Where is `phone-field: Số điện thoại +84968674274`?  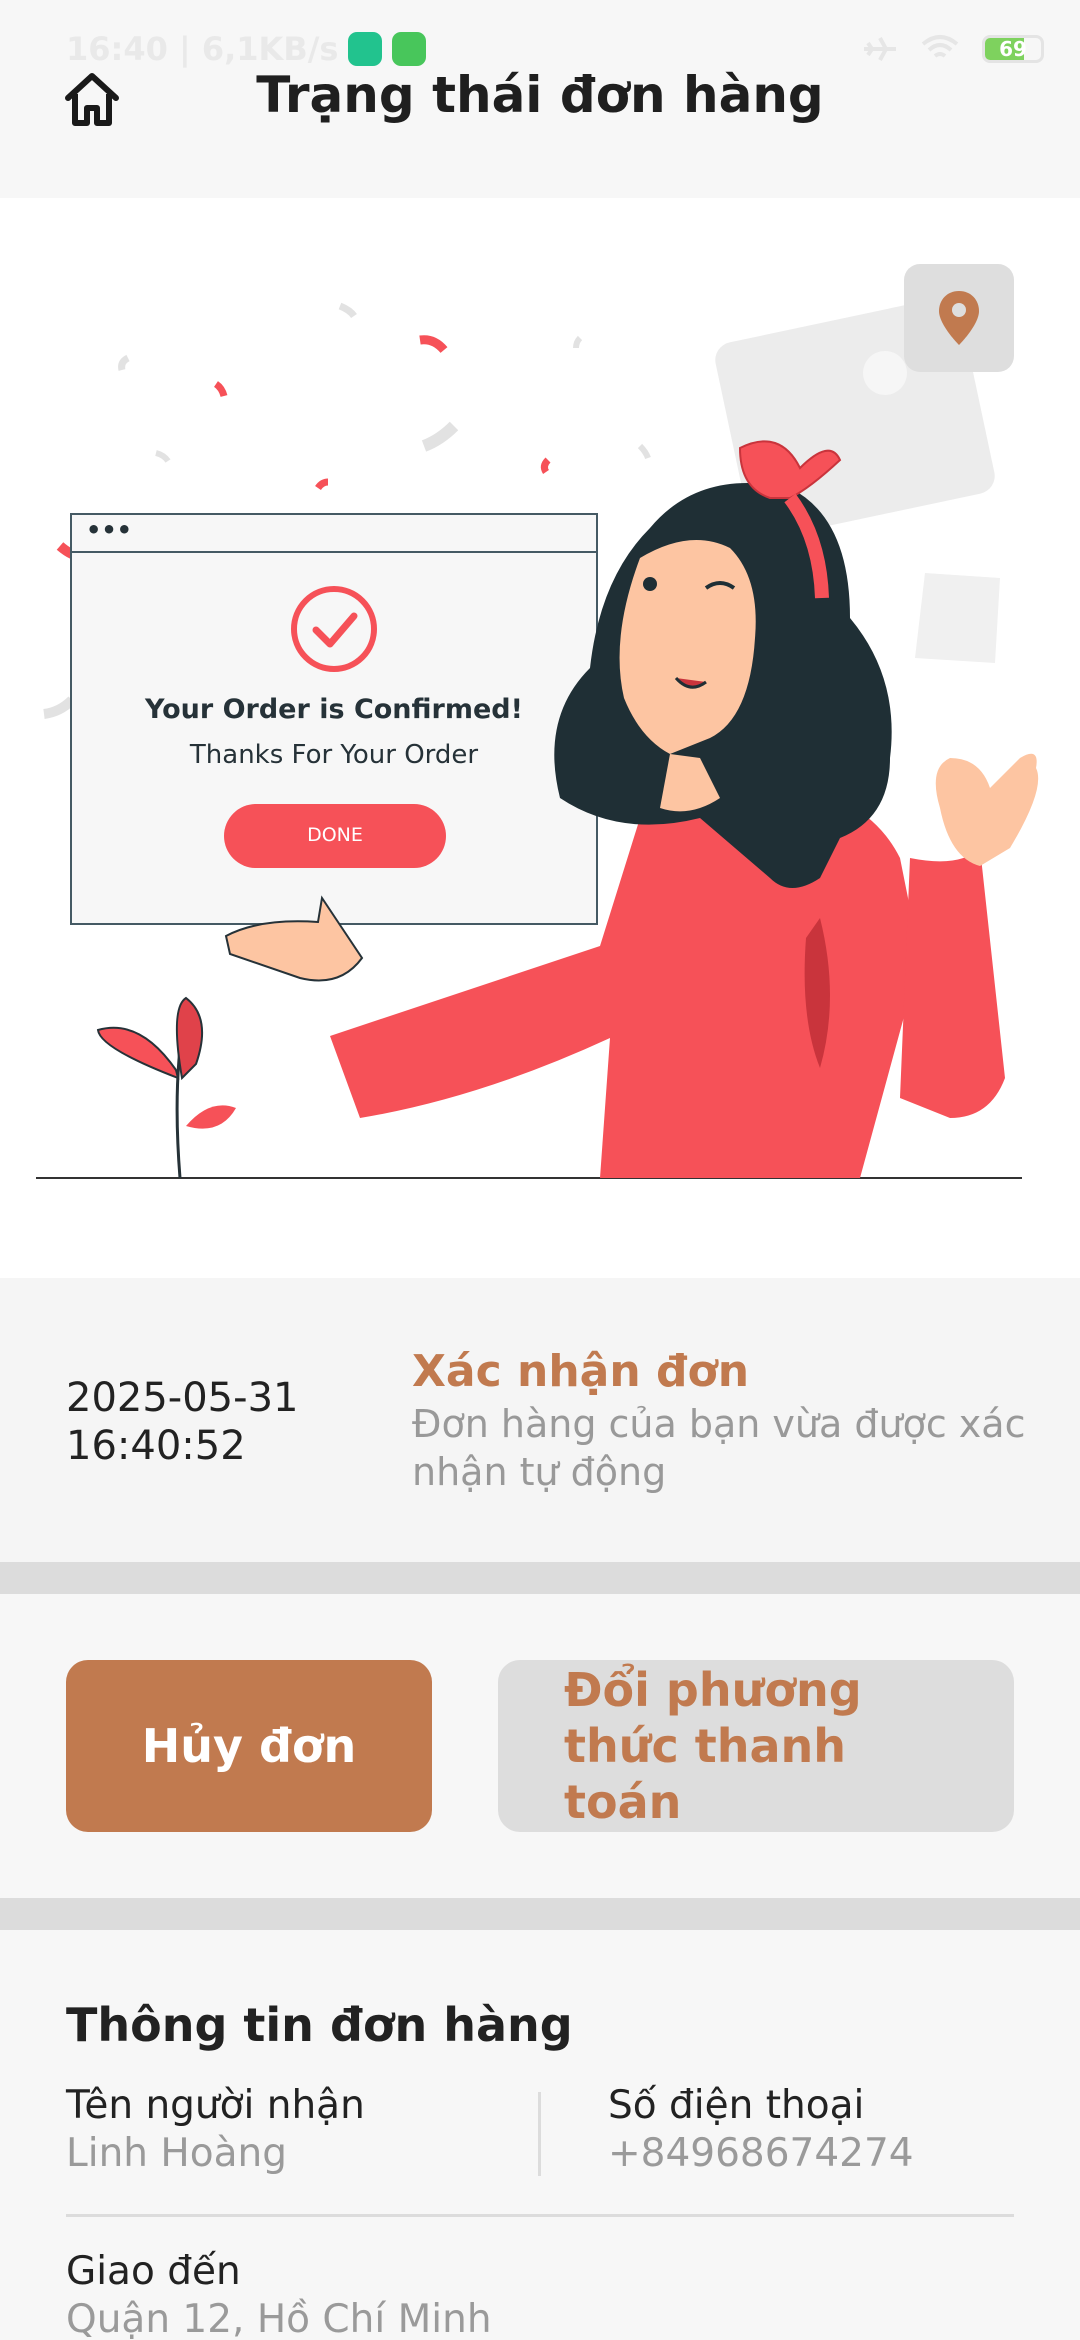 phone-field: Số điện thoại +84968674274 is located at coordinates (761, 2130).